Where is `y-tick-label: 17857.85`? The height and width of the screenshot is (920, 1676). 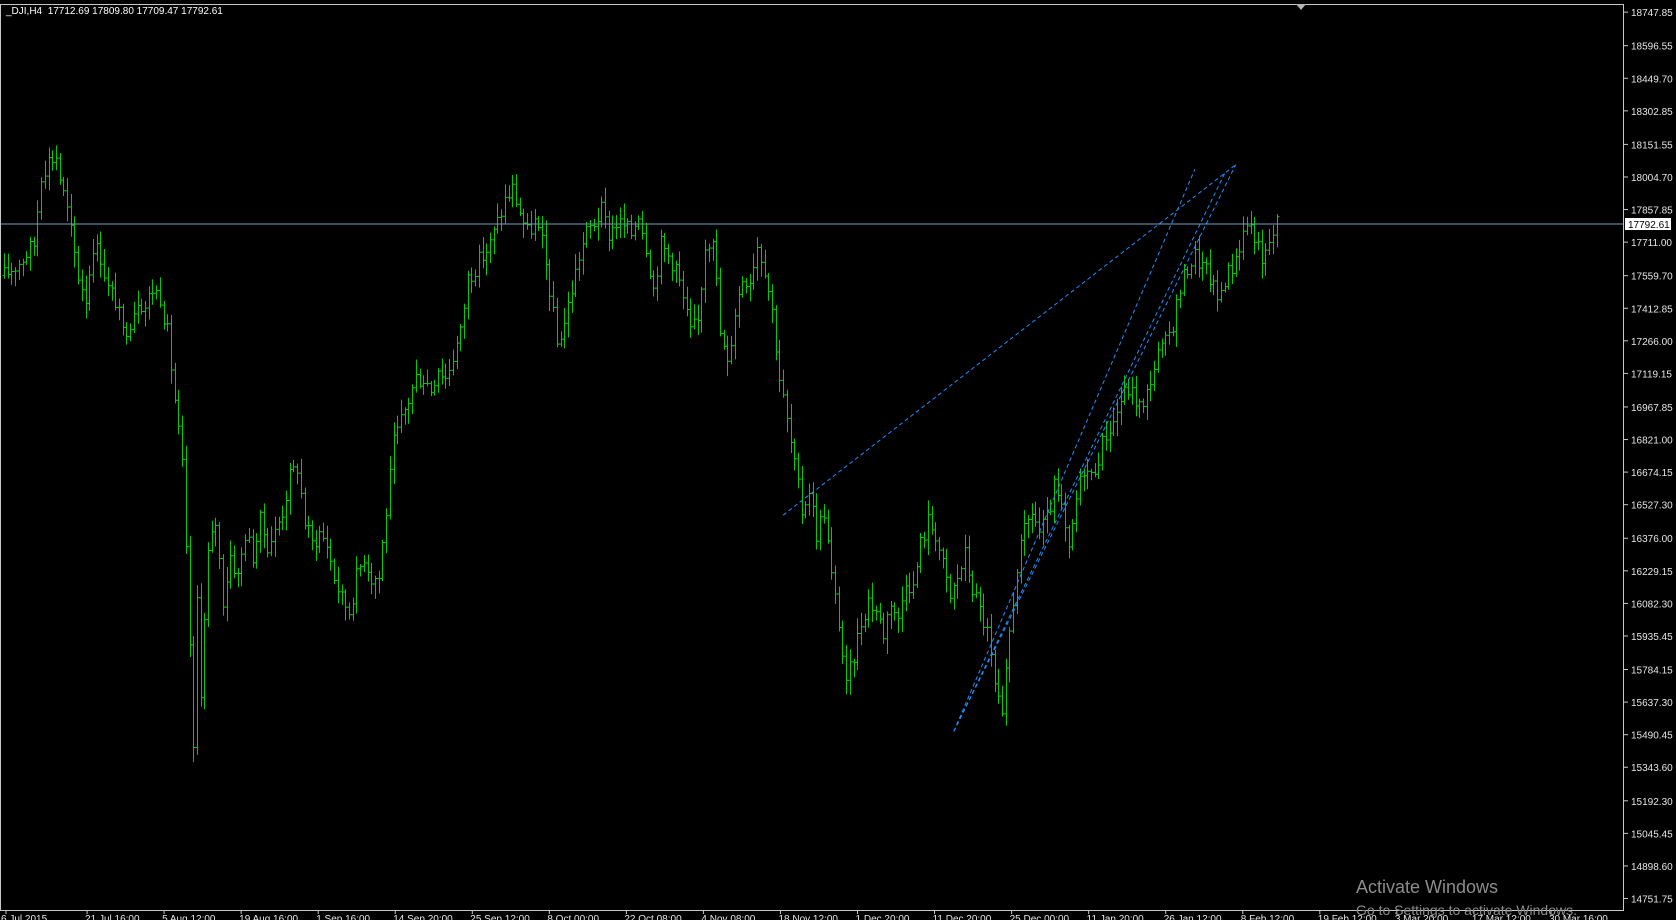 y-tick-label: 17857.85 is located at coordinates (1652, 211).